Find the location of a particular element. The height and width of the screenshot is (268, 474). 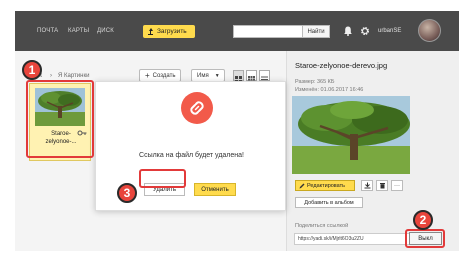

file-date: Изменён: 01.06.2017 16:46 is located at coordinates (329, 90).